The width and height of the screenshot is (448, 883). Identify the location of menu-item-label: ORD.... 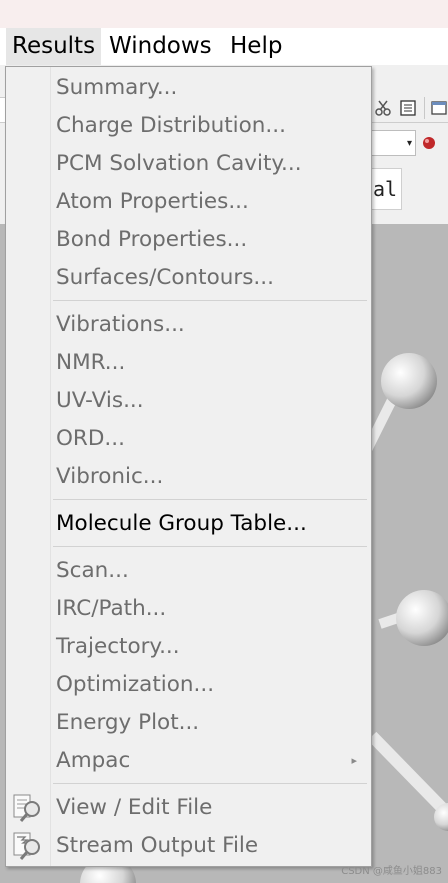
(90, 438).